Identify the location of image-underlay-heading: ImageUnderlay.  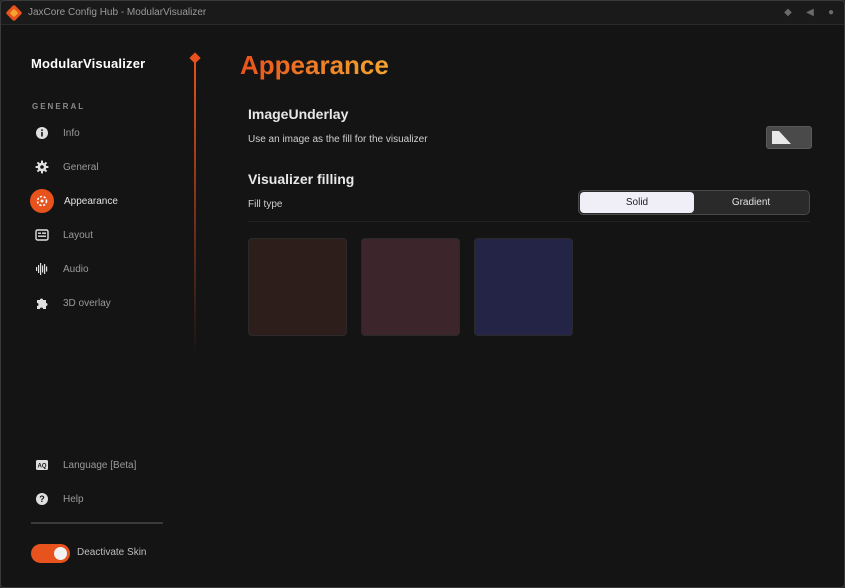
(298, 114).